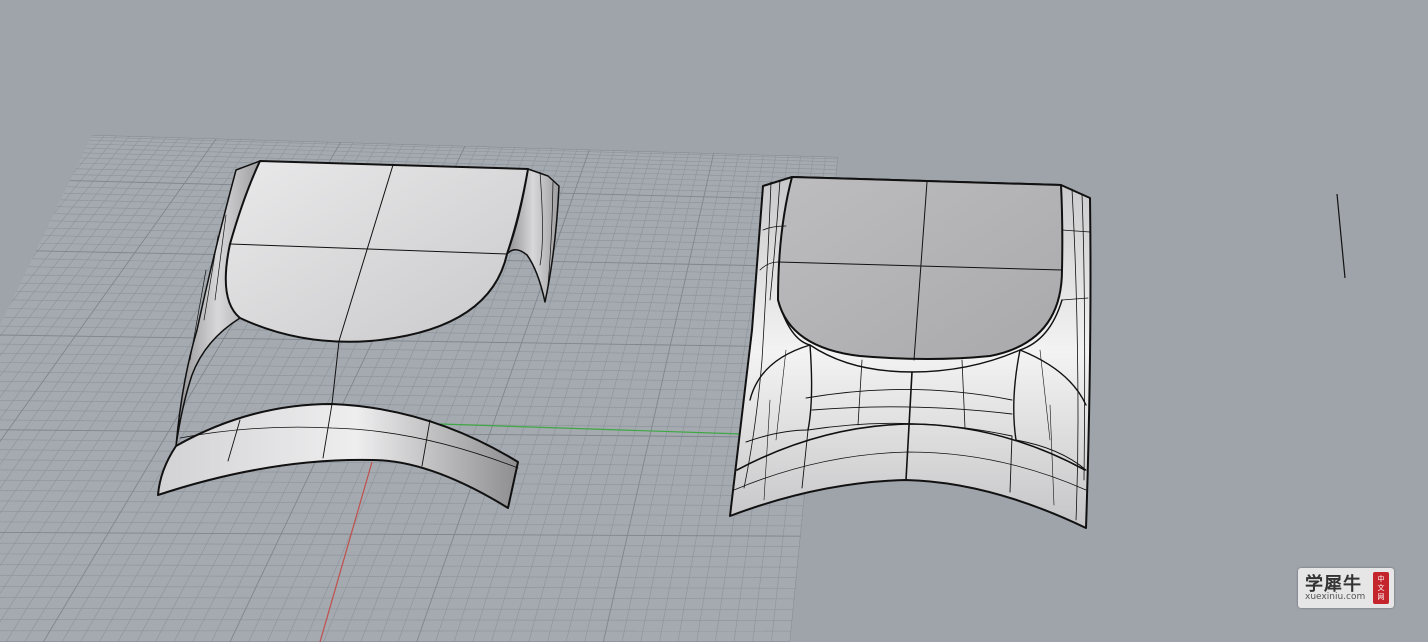 The width and height of the screenshot is (1428, 642). What do you see at coordinates (920, 268) in the screenshot?
I see `right-top-face` at bounding box center [920, 268].